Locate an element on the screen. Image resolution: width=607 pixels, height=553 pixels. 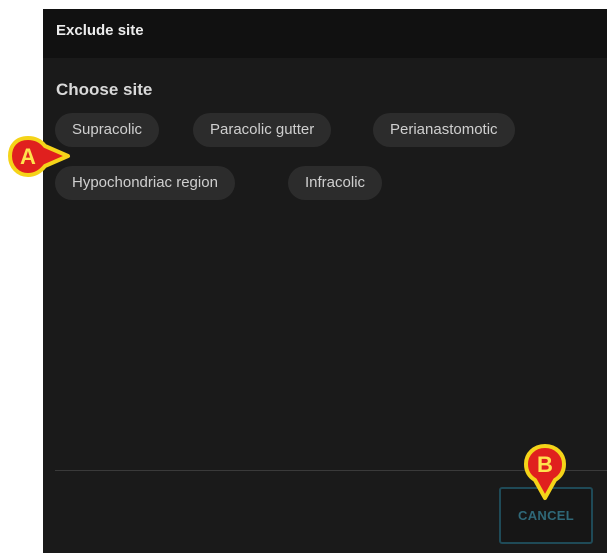
choose-site-label: Choose site is located at coordinates (104, 89).